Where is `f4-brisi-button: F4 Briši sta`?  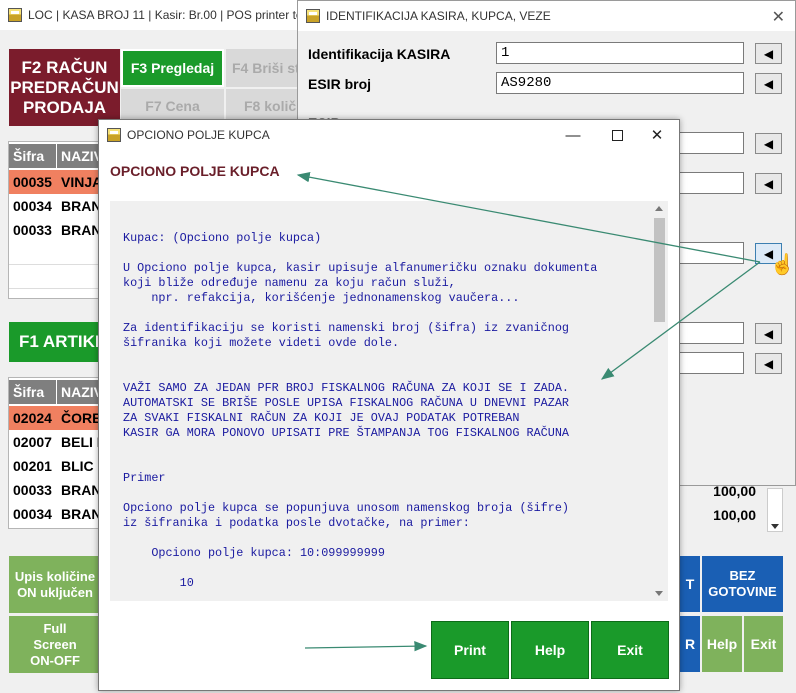
f4-brisi-button: F4 Briši sta is located at coordinates (262, 68).